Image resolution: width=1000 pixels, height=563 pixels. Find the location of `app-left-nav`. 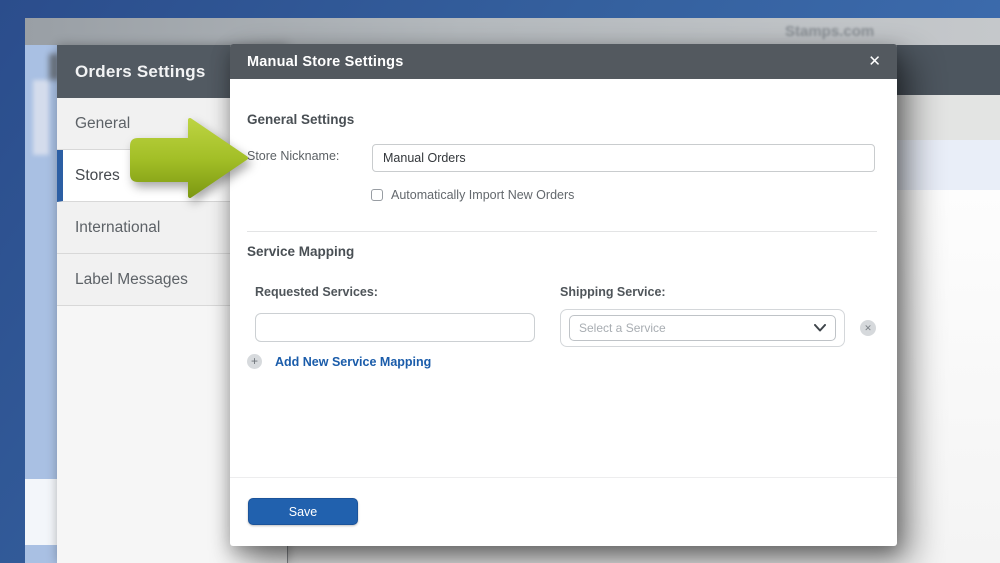

app-left-nav is located at coordinates (41, 304).